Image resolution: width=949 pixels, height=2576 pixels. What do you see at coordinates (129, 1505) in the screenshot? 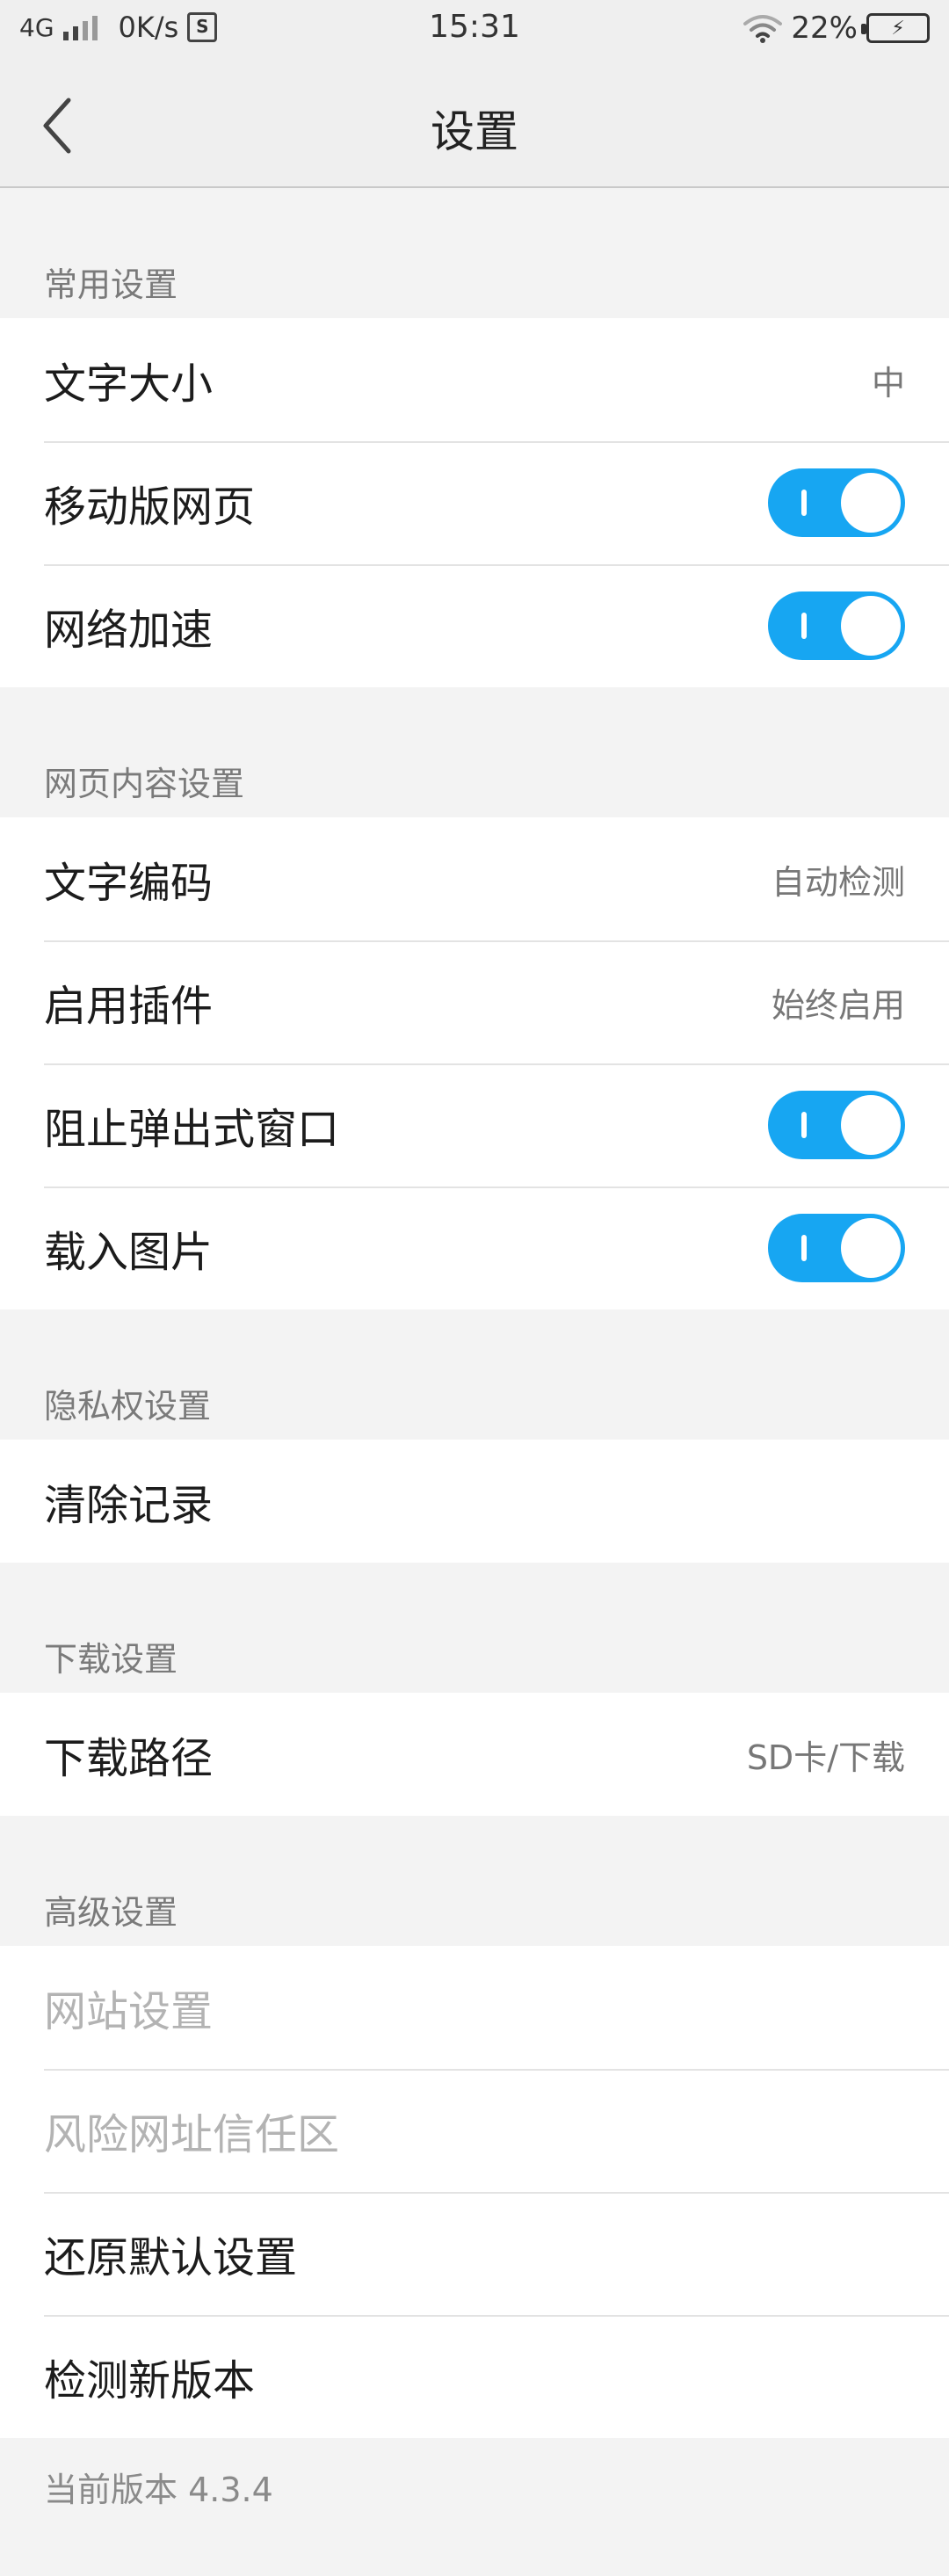
I see `clear-history-label: 清除记录` at bounding box center [129, 1505].